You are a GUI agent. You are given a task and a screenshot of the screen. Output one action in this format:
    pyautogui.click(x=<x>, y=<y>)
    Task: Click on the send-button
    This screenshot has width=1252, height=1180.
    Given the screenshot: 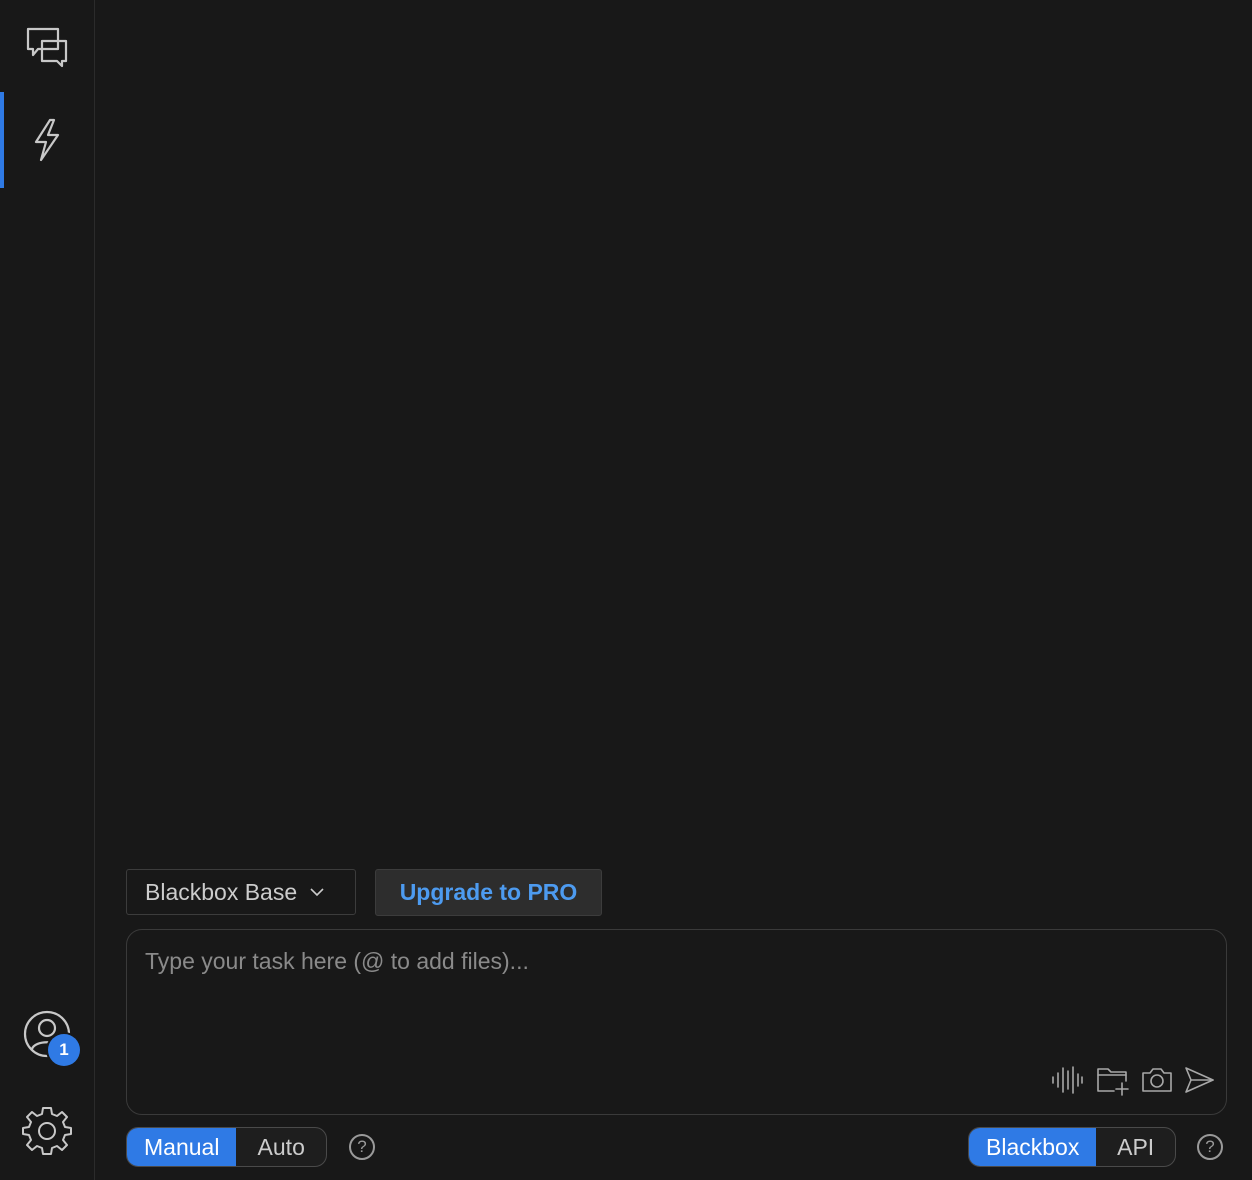 What is the action you would take?
    pyautogui.click(x=1199, y=1080)
    